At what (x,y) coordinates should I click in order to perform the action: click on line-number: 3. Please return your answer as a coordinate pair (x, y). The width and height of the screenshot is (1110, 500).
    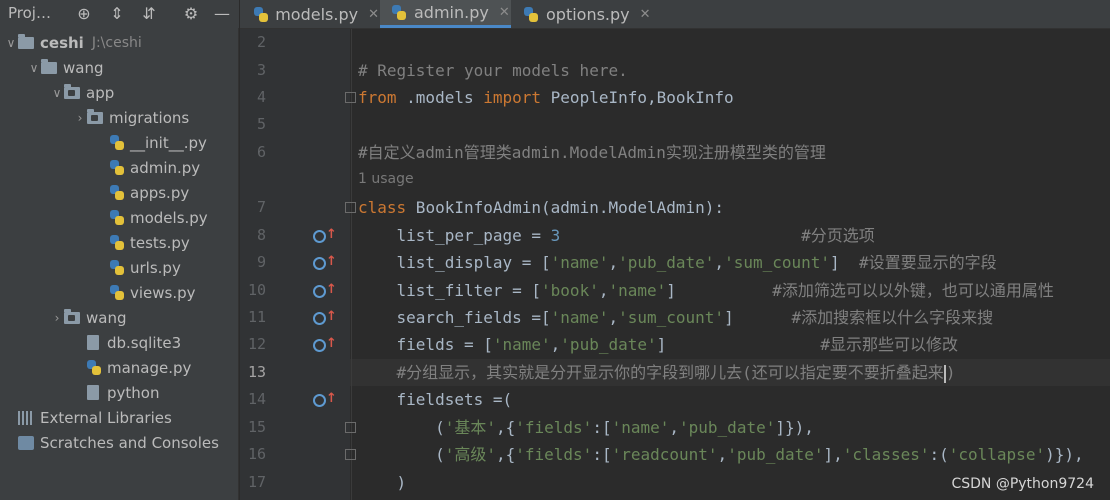
    Looking at the image, I should click on (253, 70).